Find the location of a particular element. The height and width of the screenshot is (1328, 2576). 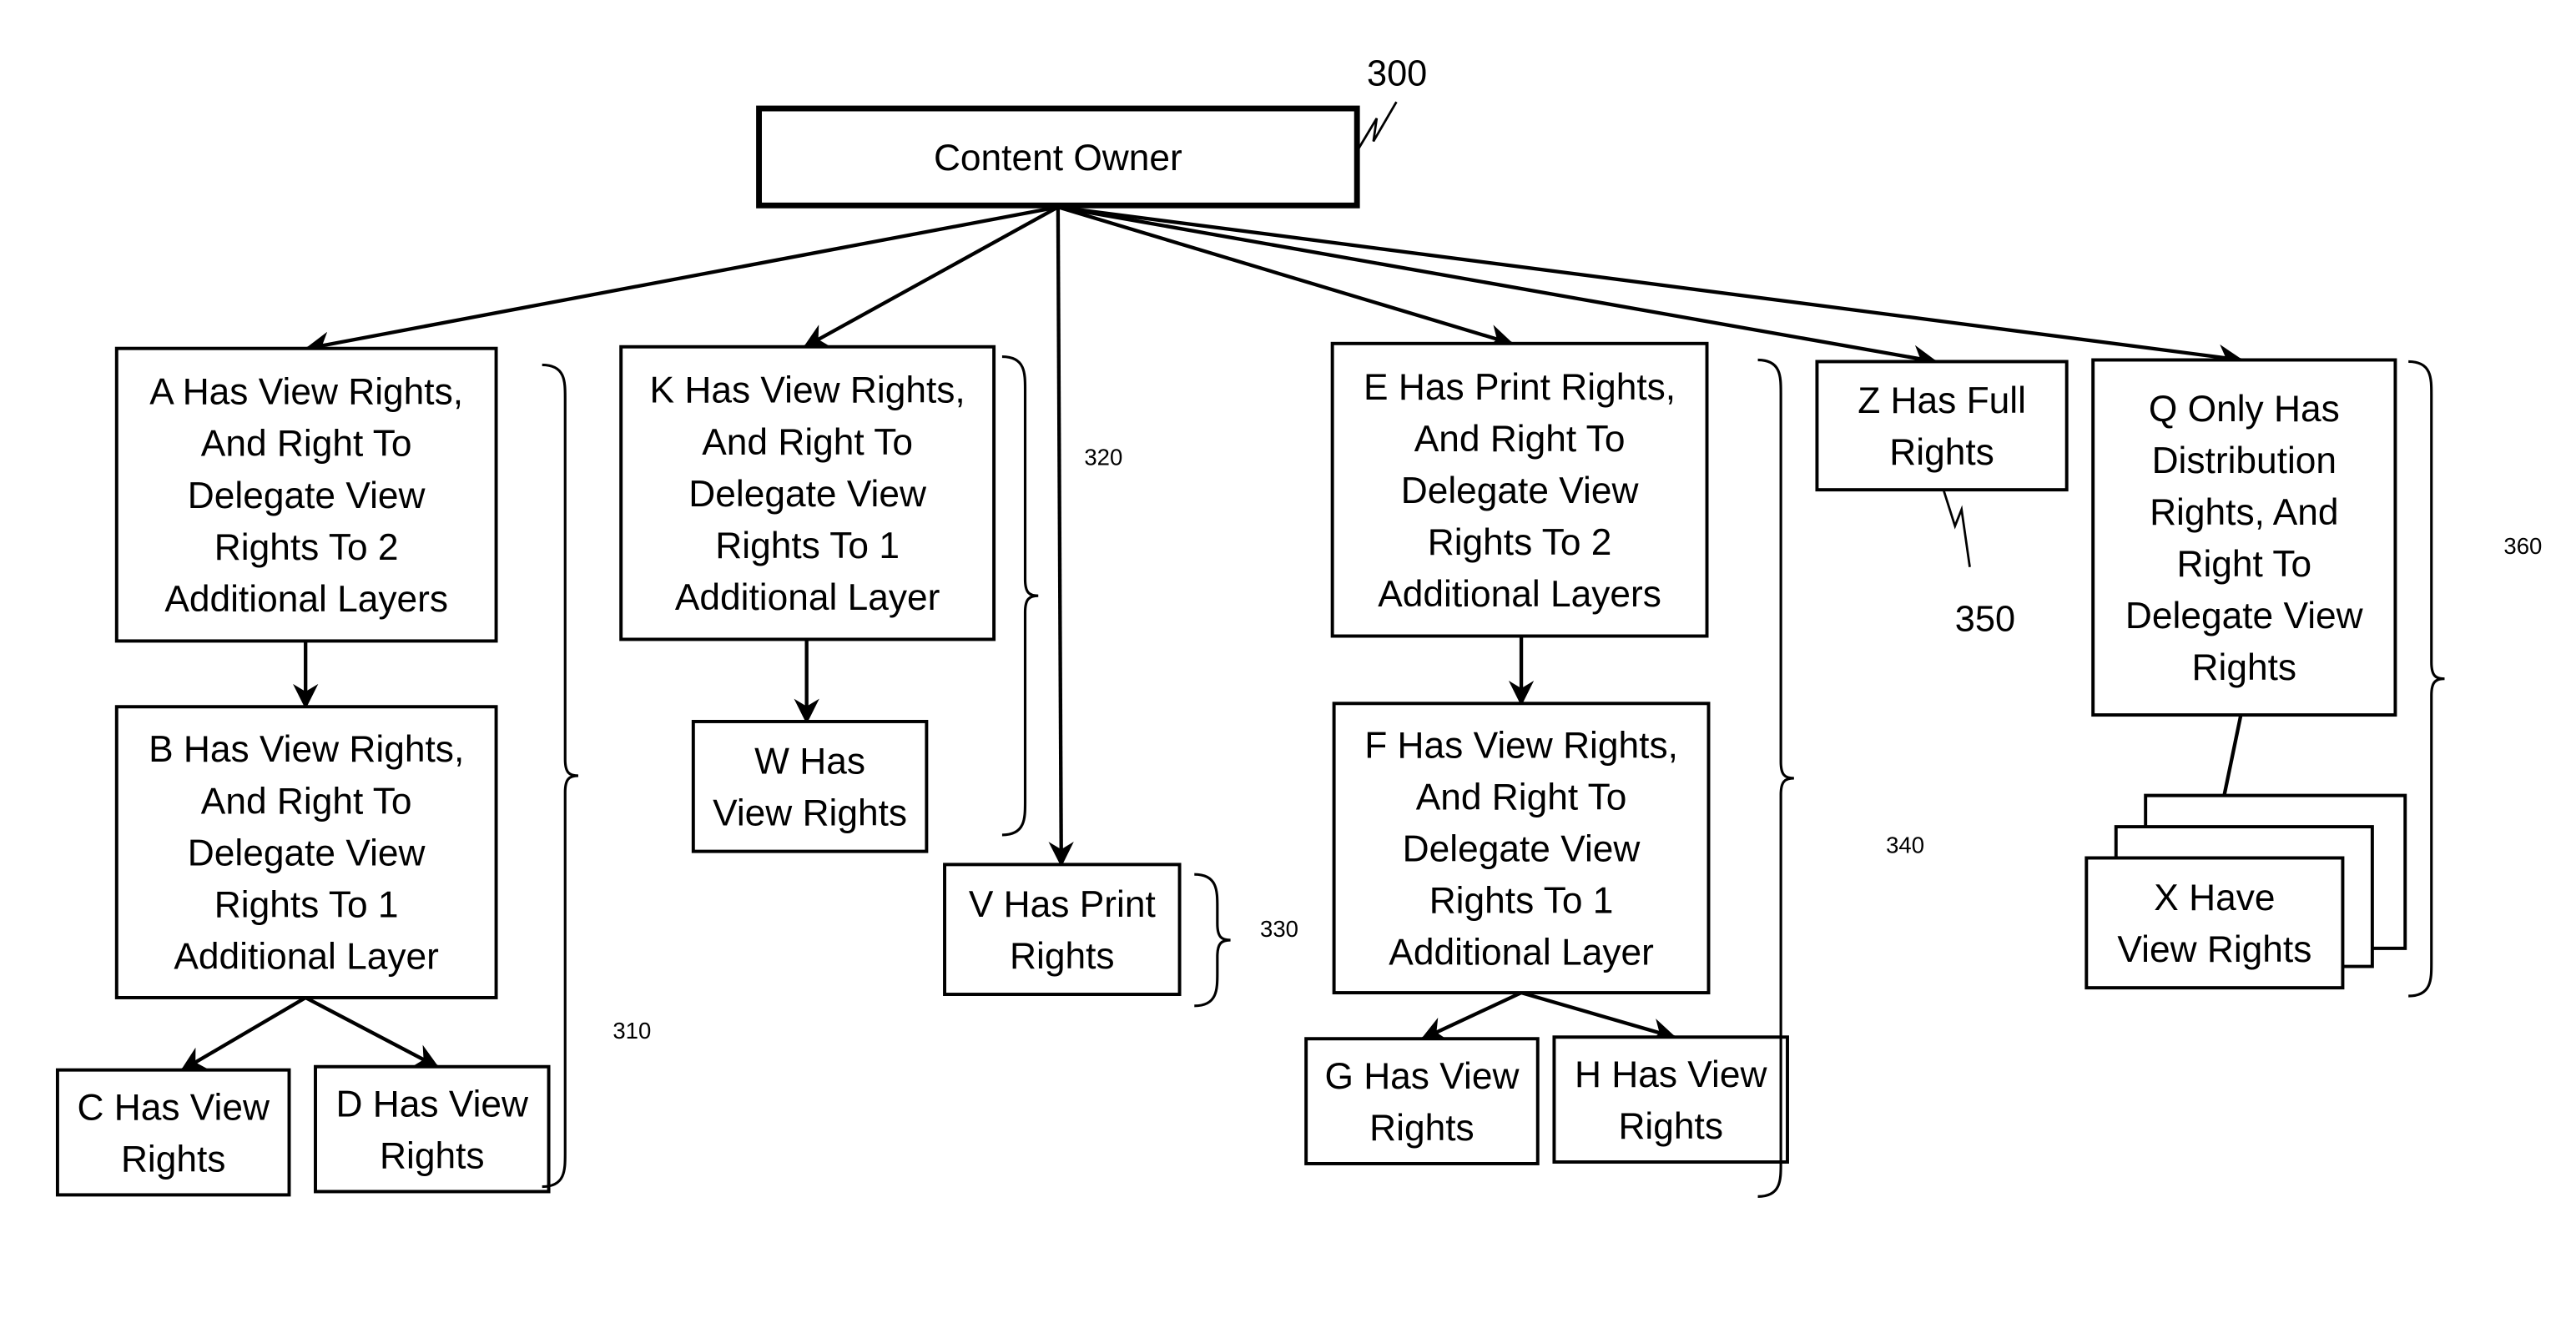

node-label-line: C Has View is located at coordinates (173, 1107).